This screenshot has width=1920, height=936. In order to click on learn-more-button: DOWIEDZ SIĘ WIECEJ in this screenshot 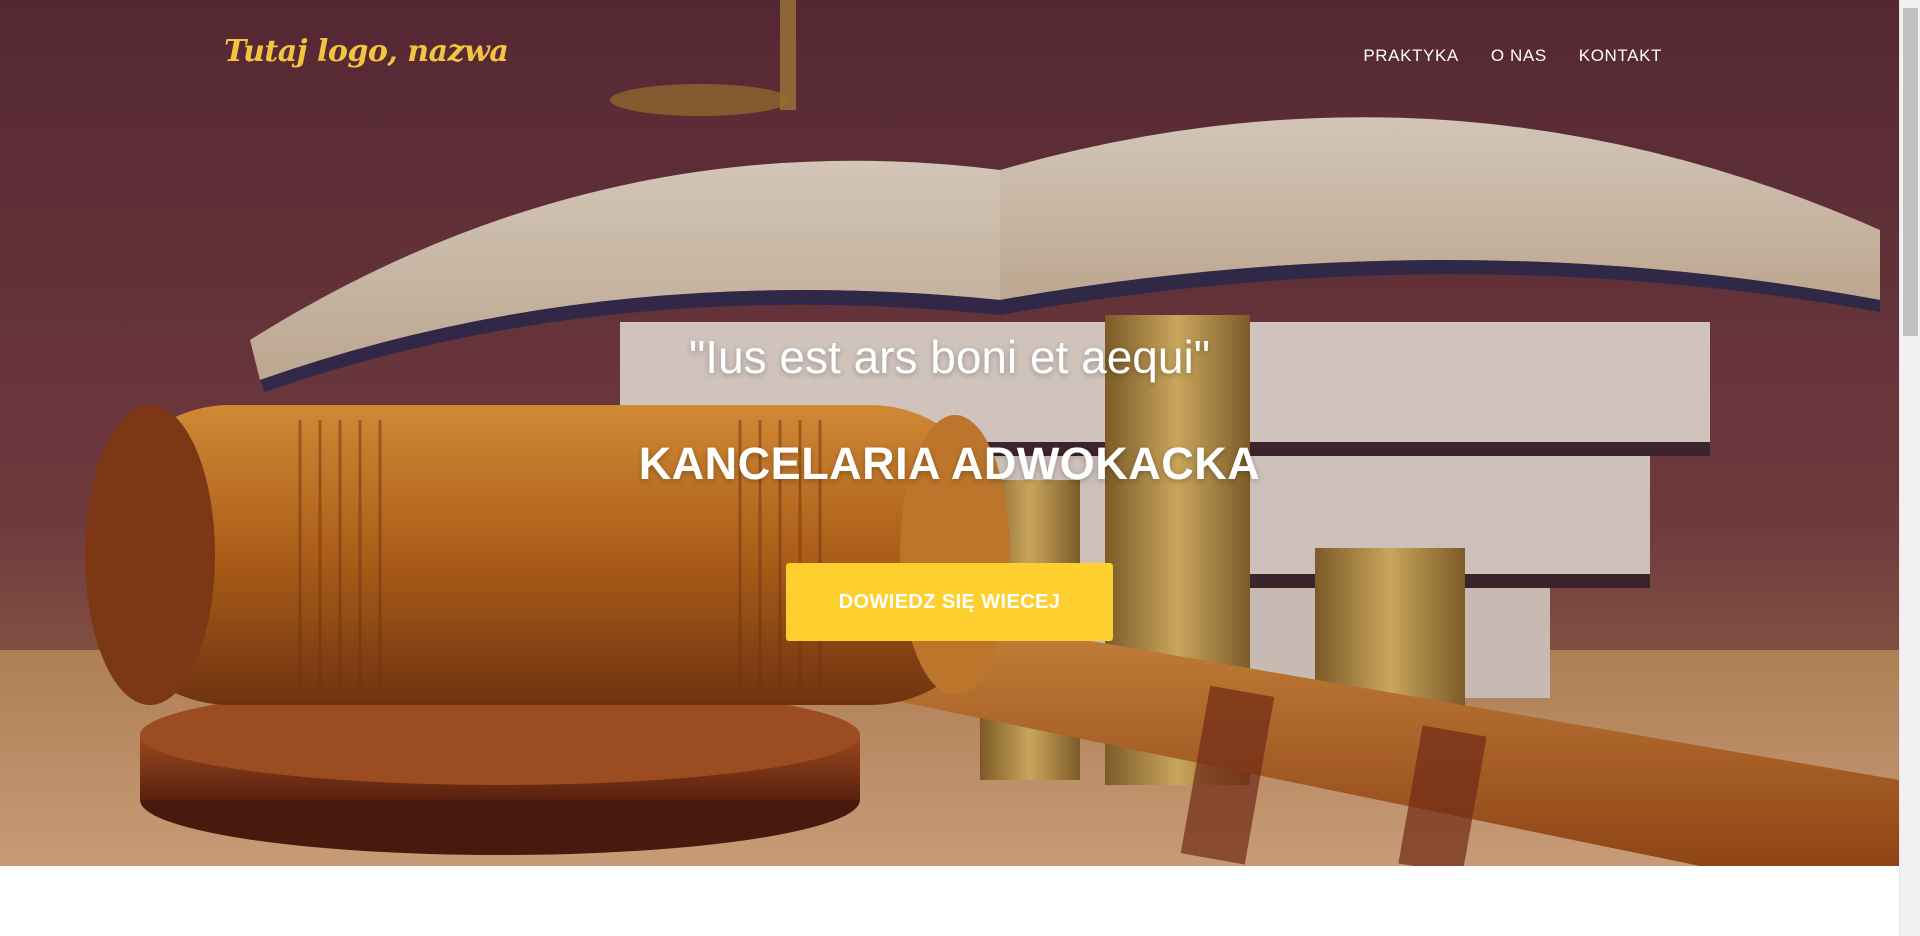, I will do `click(949, 602)`.